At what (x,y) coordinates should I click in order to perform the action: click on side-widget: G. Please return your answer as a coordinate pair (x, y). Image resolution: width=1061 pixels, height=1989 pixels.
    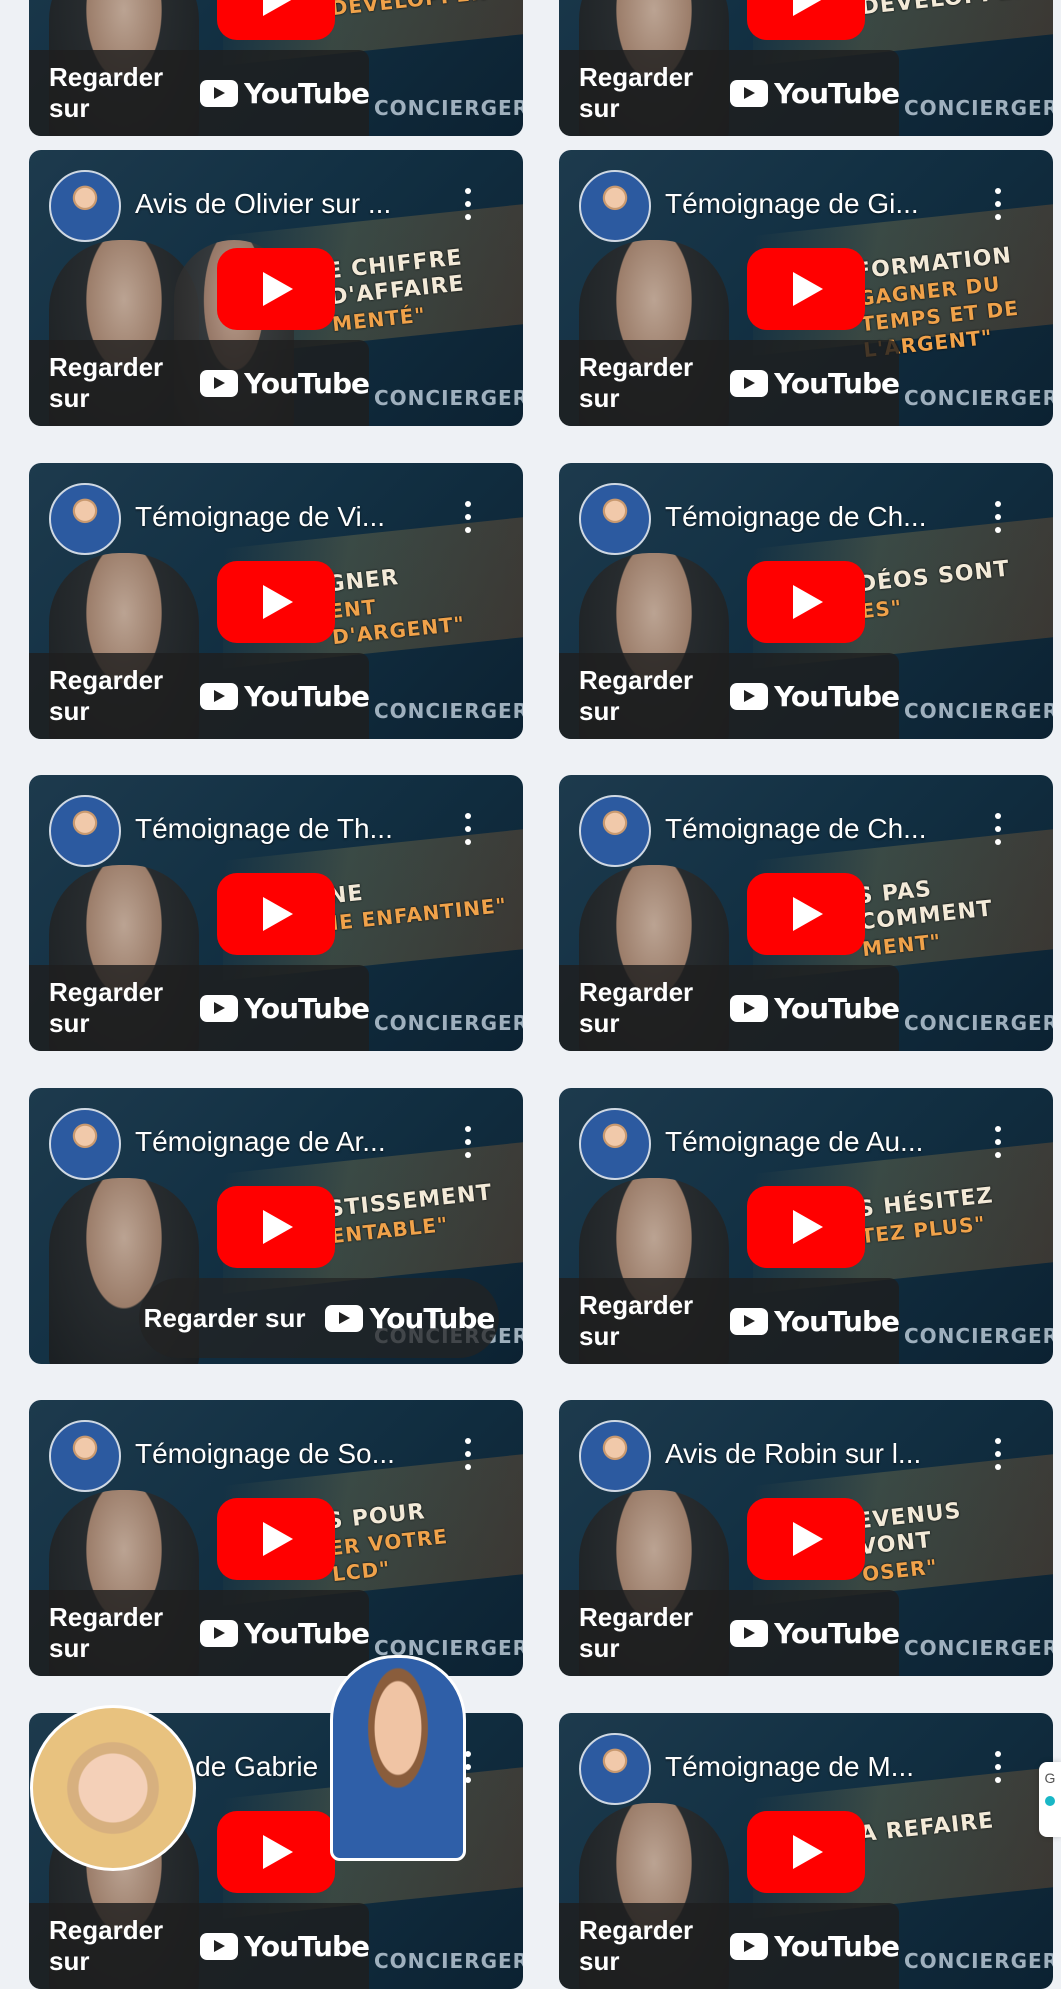
    Looking at the image, I should click on (1050, 1799).